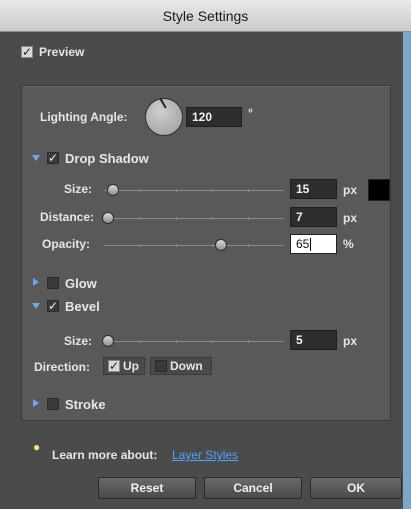 This screenshot has height=509, width=411. Describe the element at coordinates (348, 244) in the screenshot. I see `shadow-opacity-unit: %` at that location.